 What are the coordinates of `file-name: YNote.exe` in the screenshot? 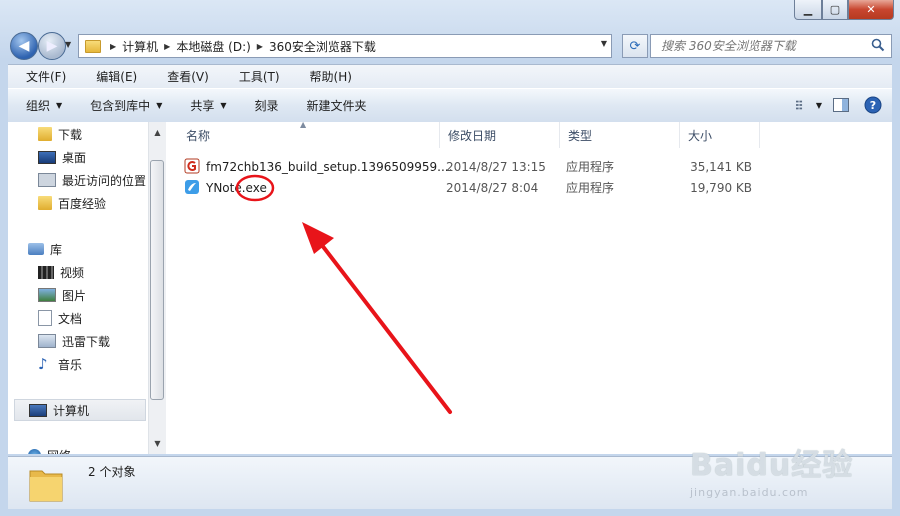 It's located at (236, 187).